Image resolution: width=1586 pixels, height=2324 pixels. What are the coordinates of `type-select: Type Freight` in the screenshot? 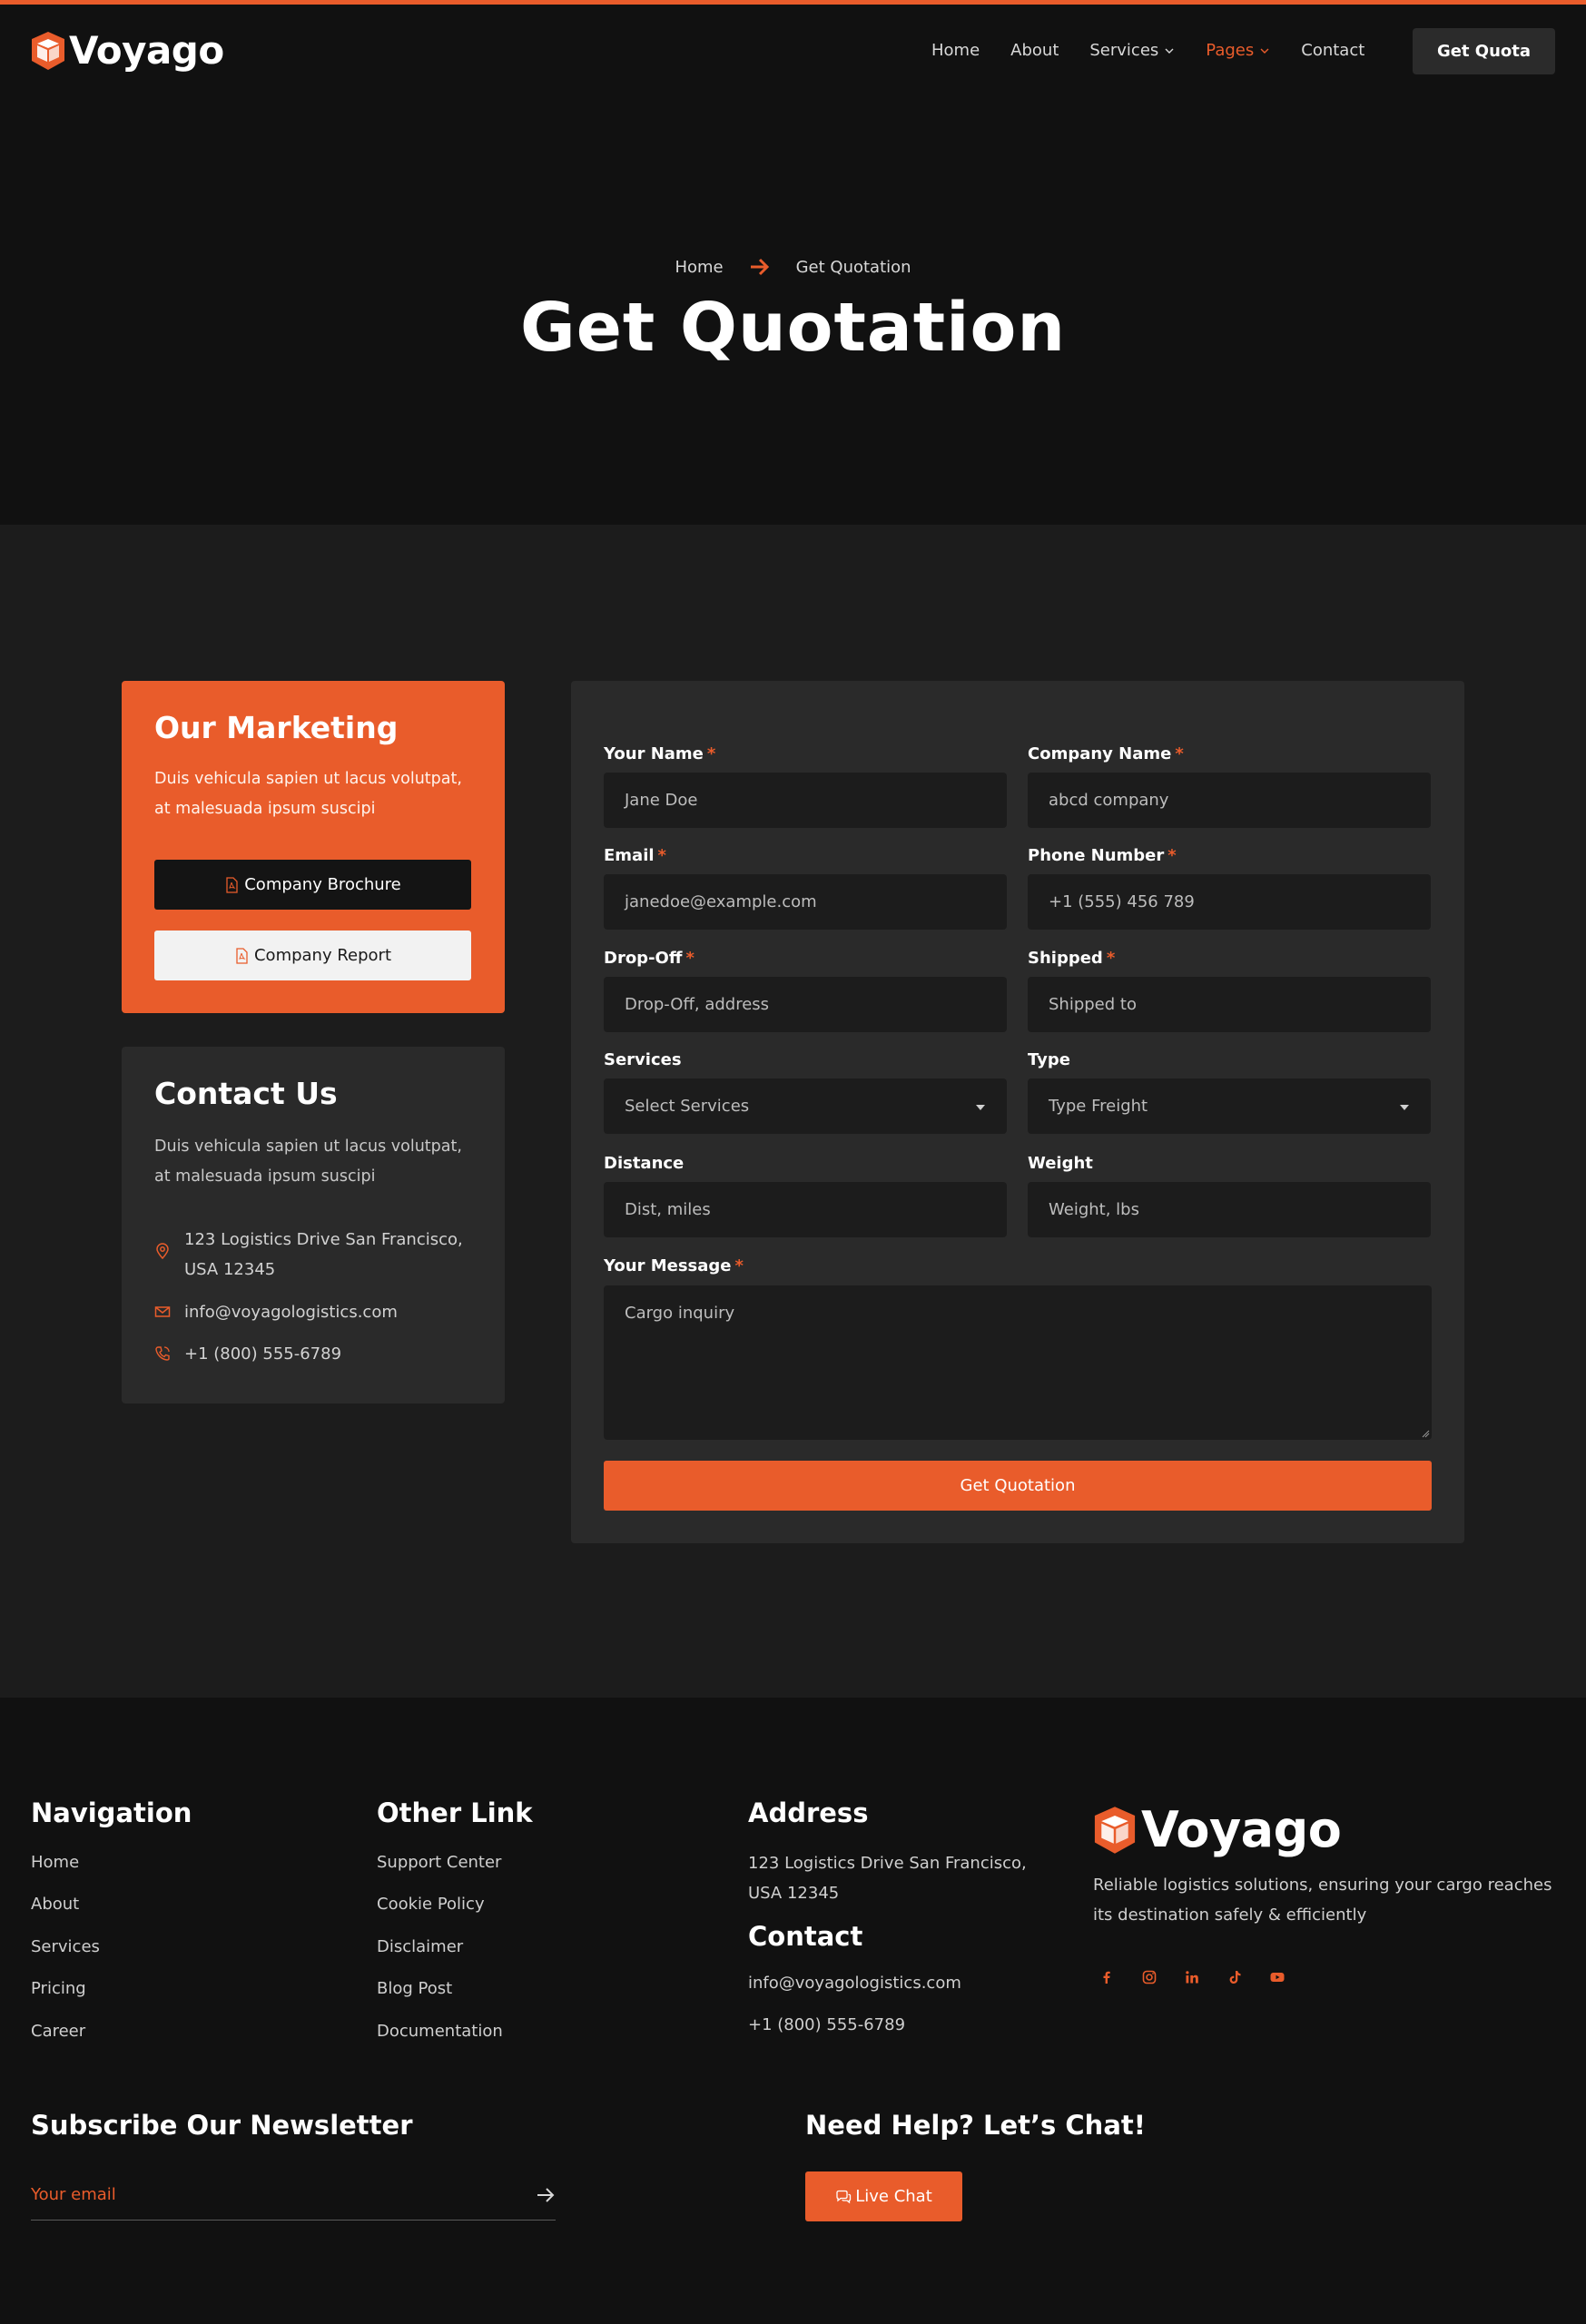 It's located at (1230, 1106).